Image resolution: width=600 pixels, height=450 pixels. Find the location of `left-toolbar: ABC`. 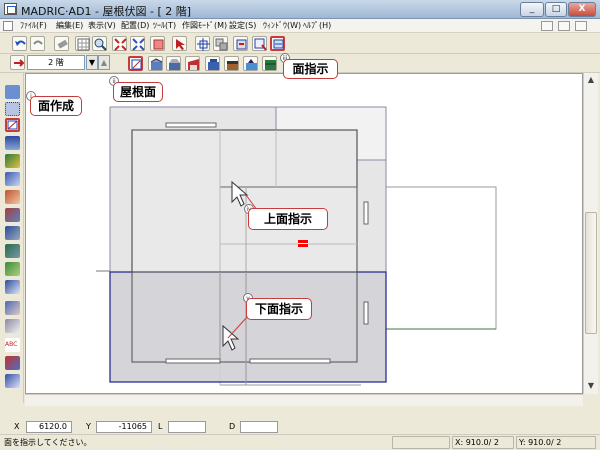

left-toolbar: ABC is located at coordinates (12, 238).